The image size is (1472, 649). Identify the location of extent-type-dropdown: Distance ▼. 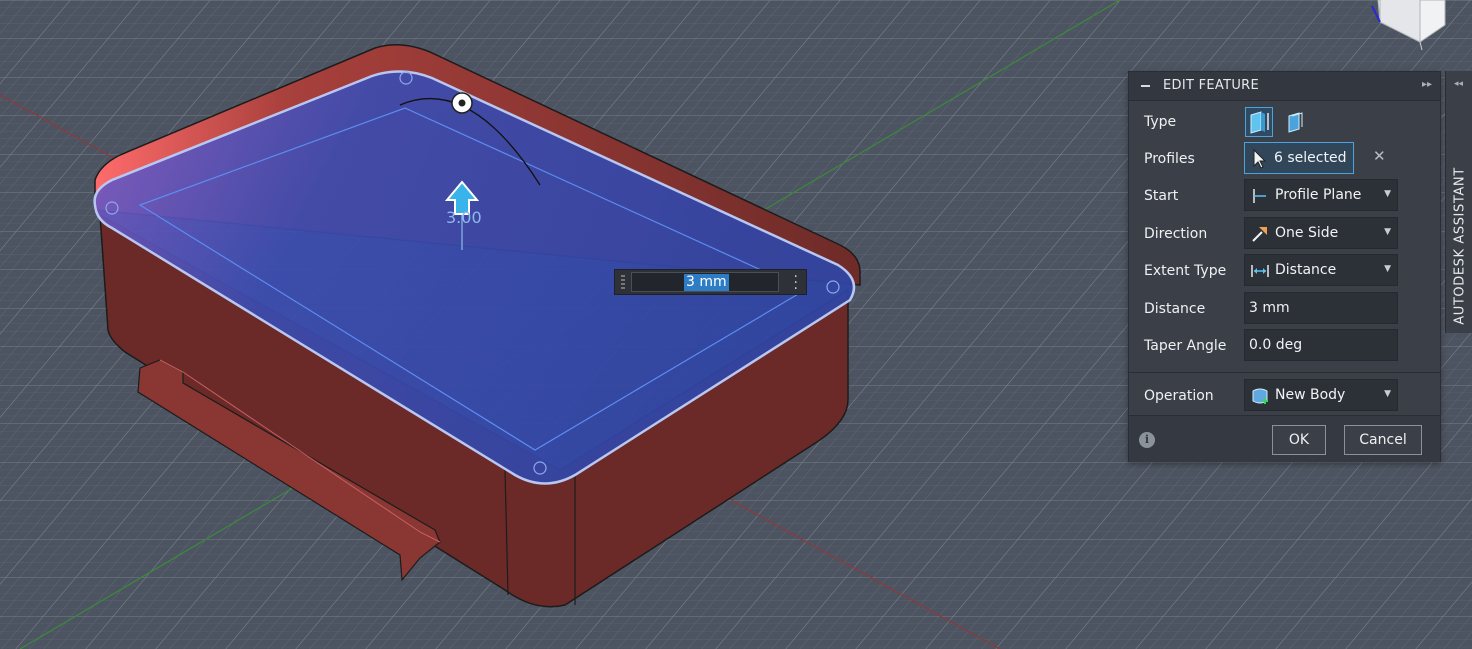
(1321, 270).